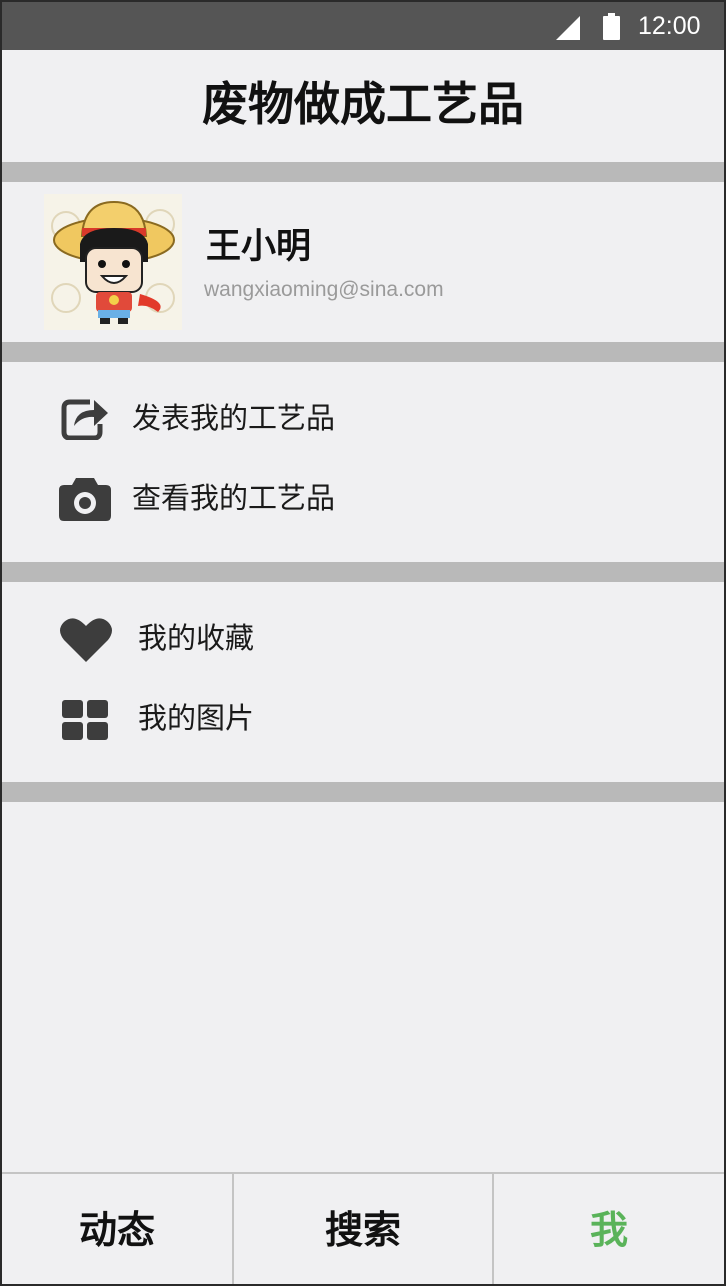  I want to click on heart-icon, so click(86, 640).